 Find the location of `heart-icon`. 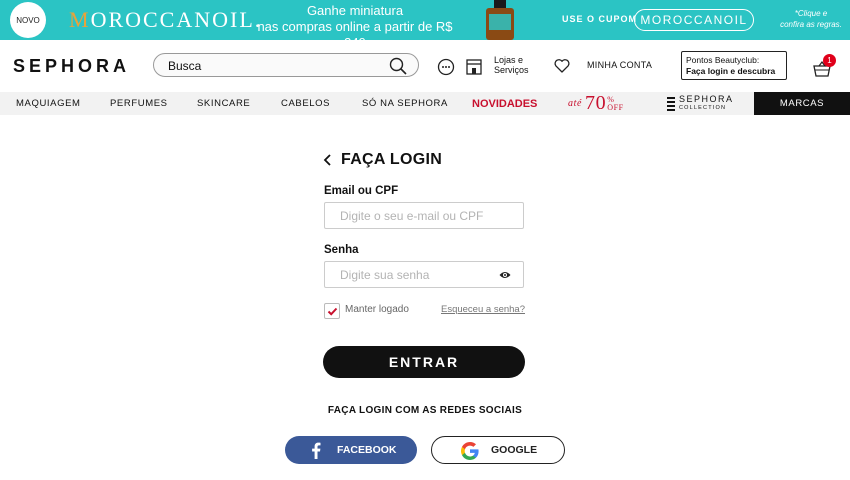

heart-icon is located at coordinates (562, 66).